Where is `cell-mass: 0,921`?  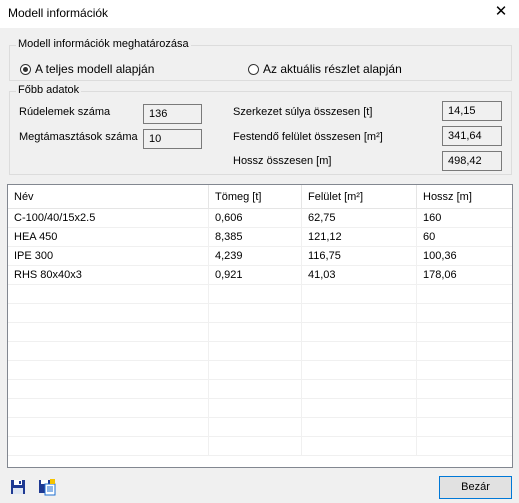 cell-mass: 0,921 is located at coordinates (255, 275).